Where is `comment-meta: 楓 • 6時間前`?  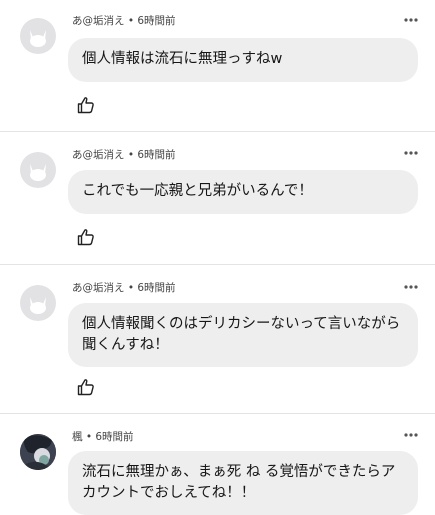 comment-meta: 楓 • 6時間前 is located at coordinates (103, 437).